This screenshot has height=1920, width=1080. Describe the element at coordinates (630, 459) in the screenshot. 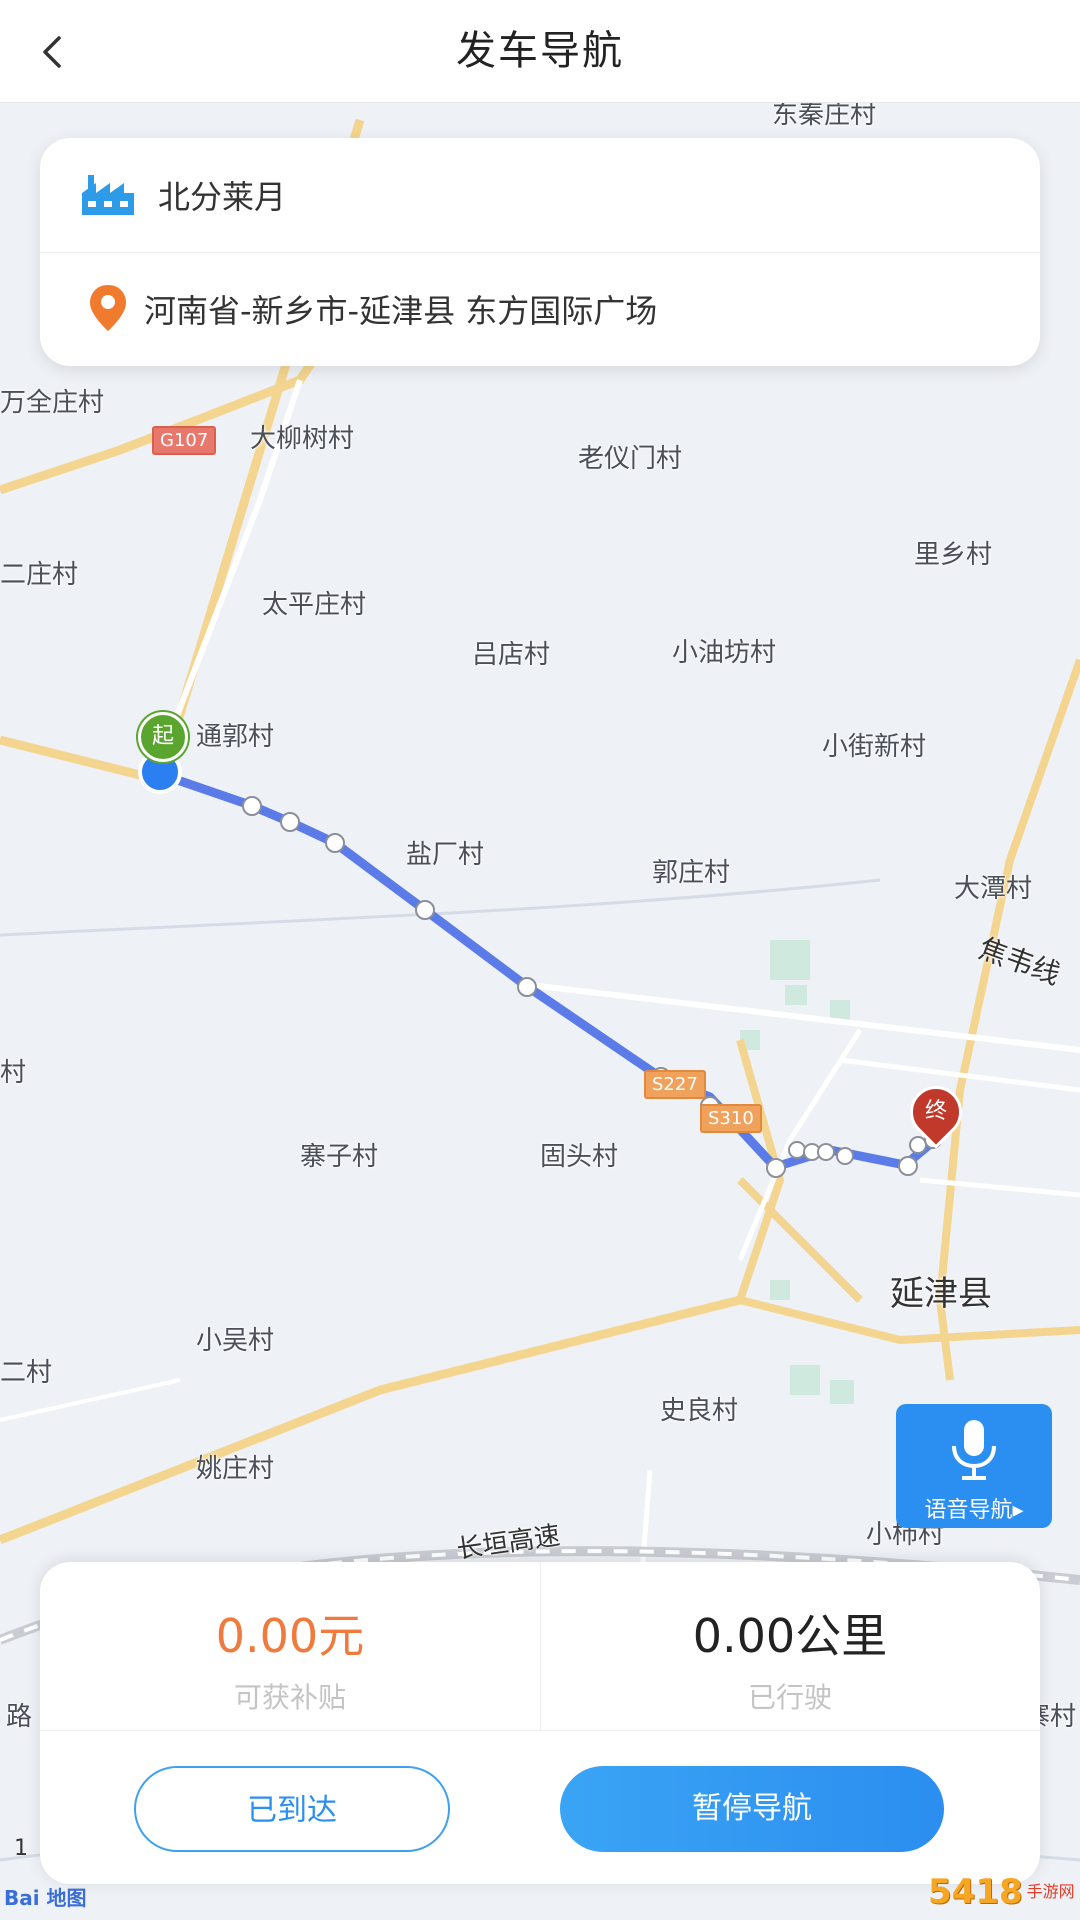

I see `place-label: 老仪门村` at that location.